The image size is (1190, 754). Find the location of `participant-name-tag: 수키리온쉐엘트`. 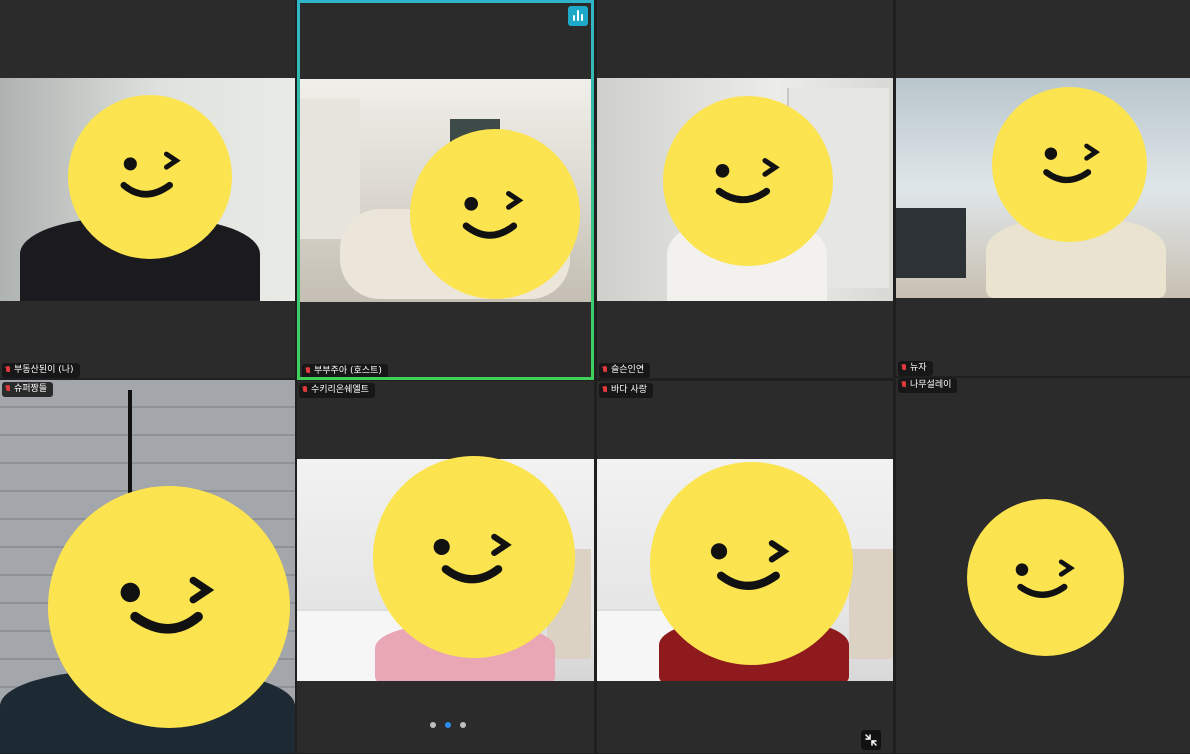

participant-name-tag: 수키리온쉐엘트 is located at coordinates (337, 390).